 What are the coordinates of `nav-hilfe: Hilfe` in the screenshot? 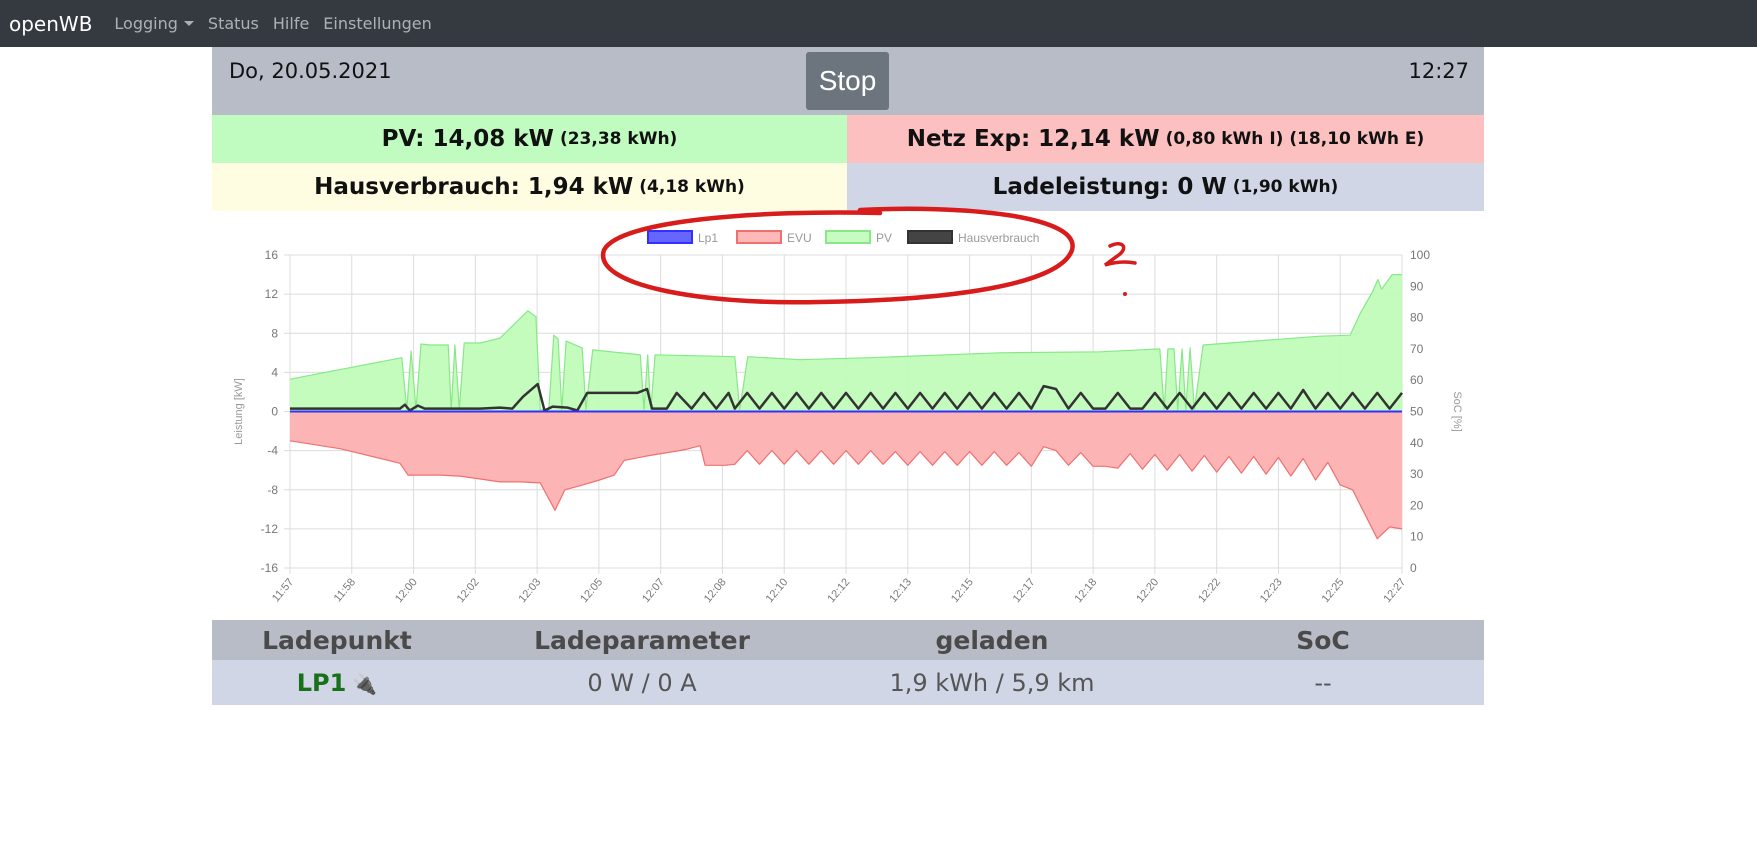 It's located at (291, 23).